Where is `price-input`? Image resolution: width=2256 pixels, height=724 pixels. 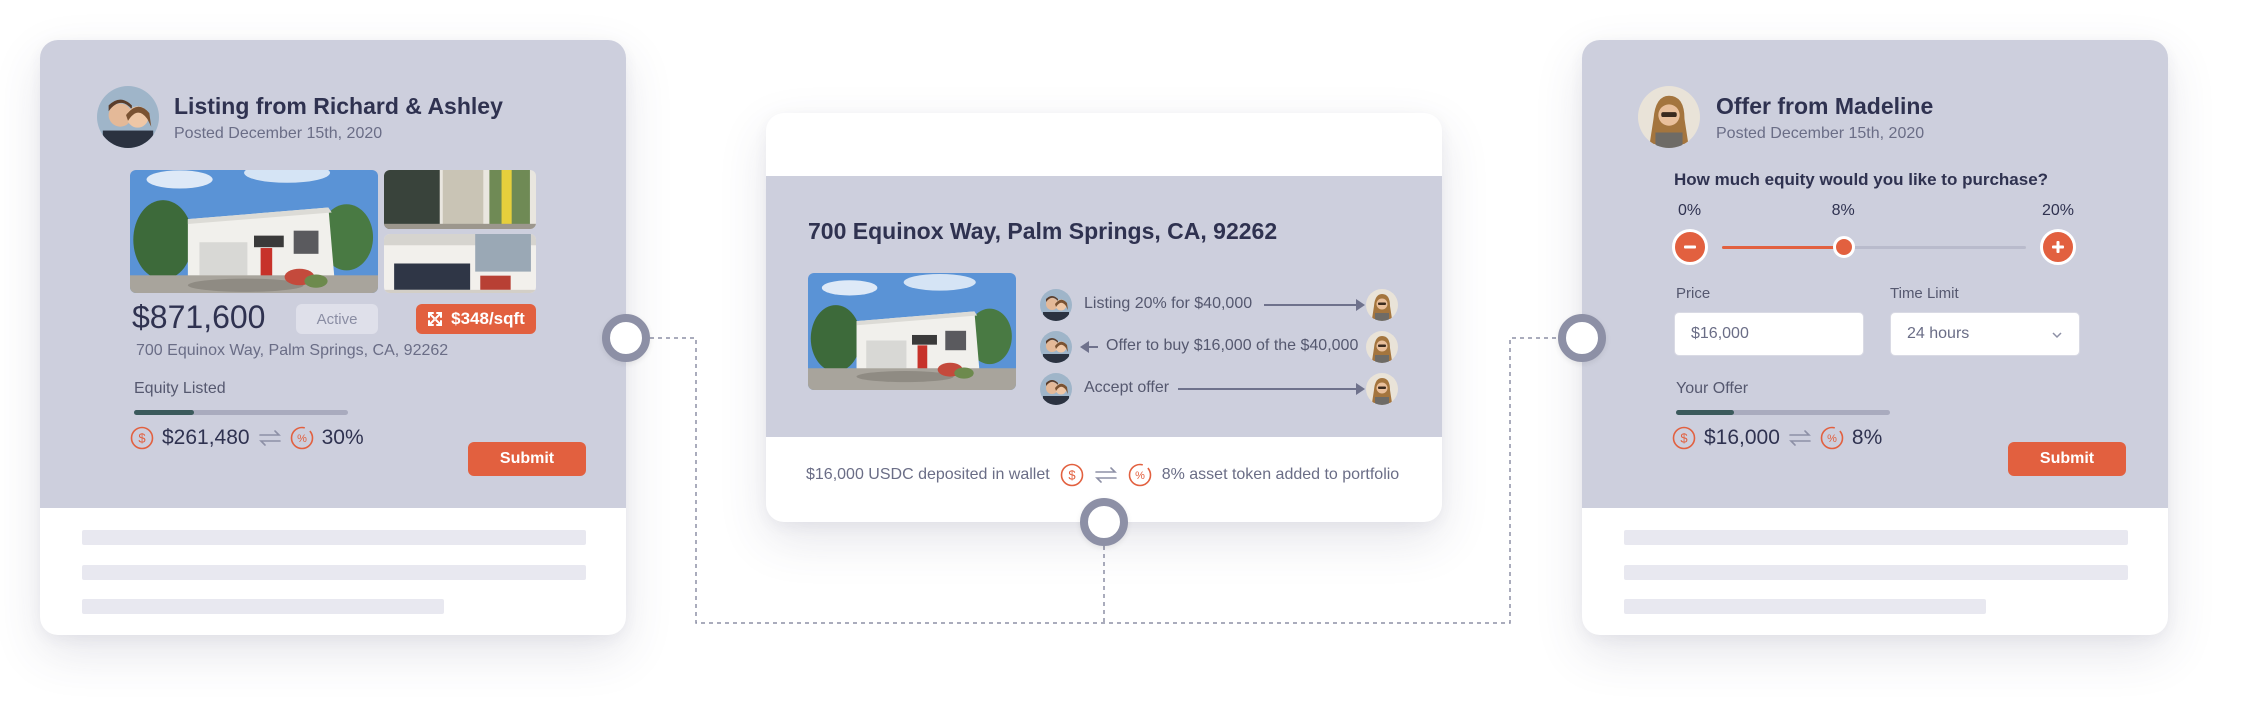 price-input is located at coordinates (1769, 334).